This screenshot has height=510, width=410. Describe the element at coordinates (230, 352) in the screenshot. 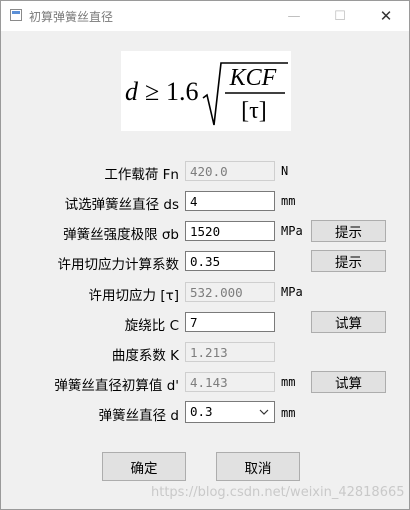

I see `curvature-field: 1.213` at that location.